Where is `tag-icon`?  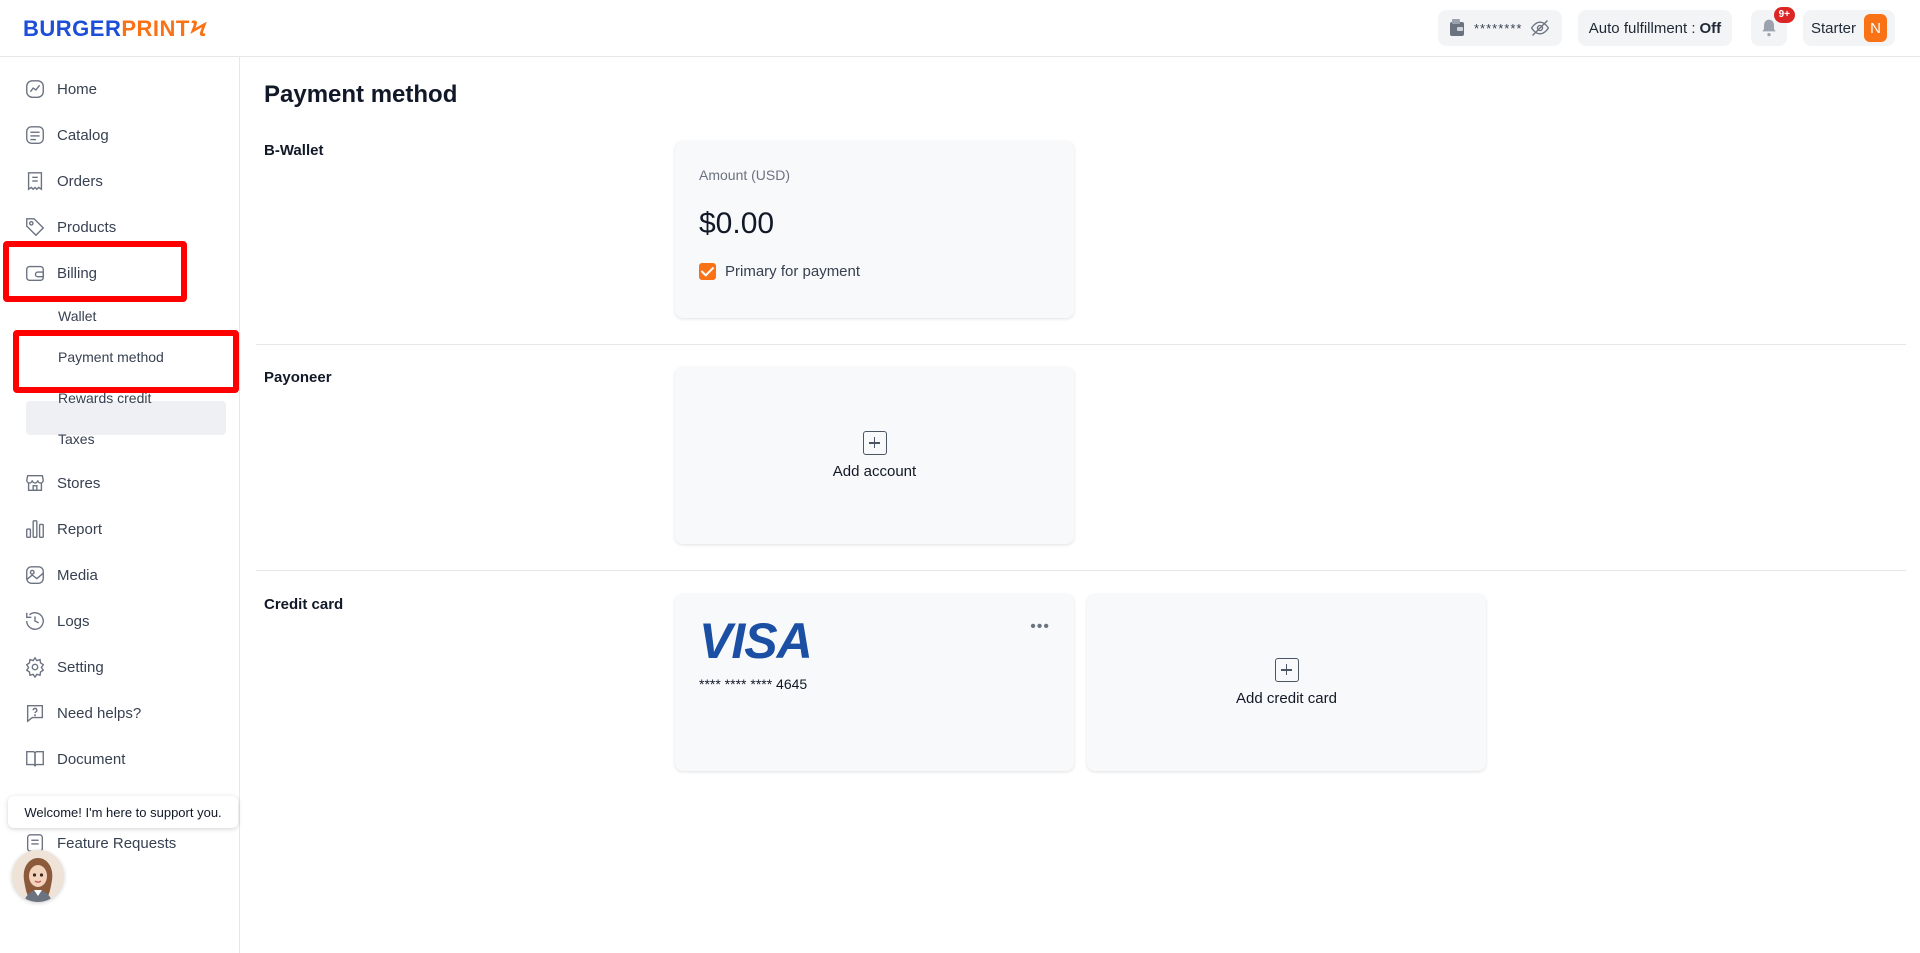
tag-icon is located at coordinates (35, 227).